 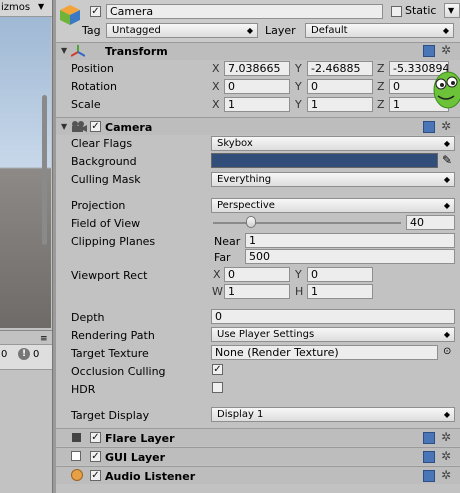 I want to click on culling-mask-dropdown: Everything ◆, so click(x=333, y=179).